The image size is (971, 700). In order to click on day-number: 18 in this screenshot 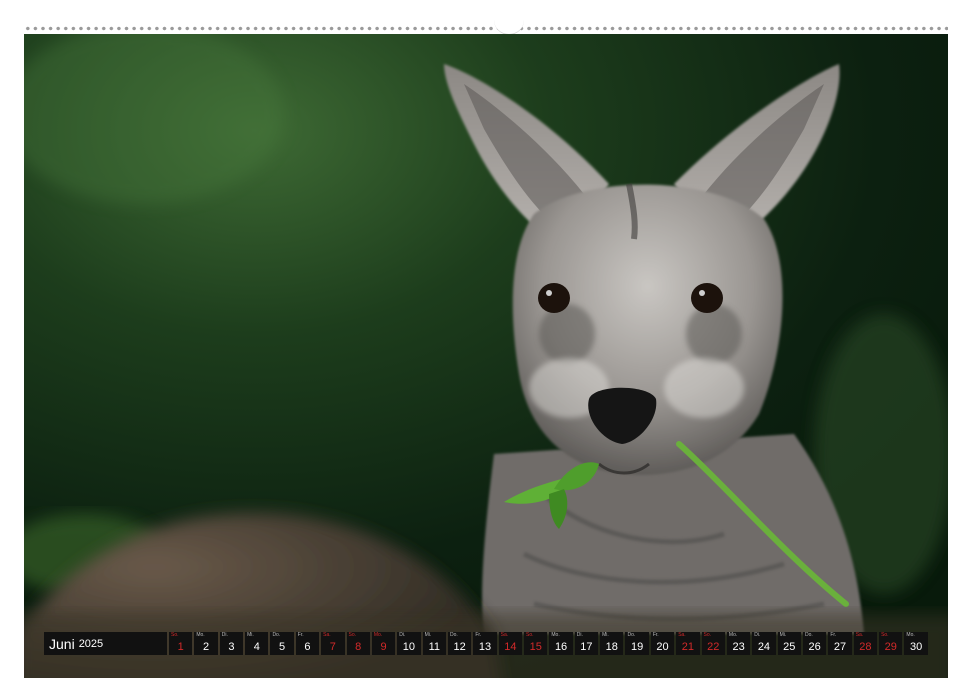, I will do `click(611, 647)`.